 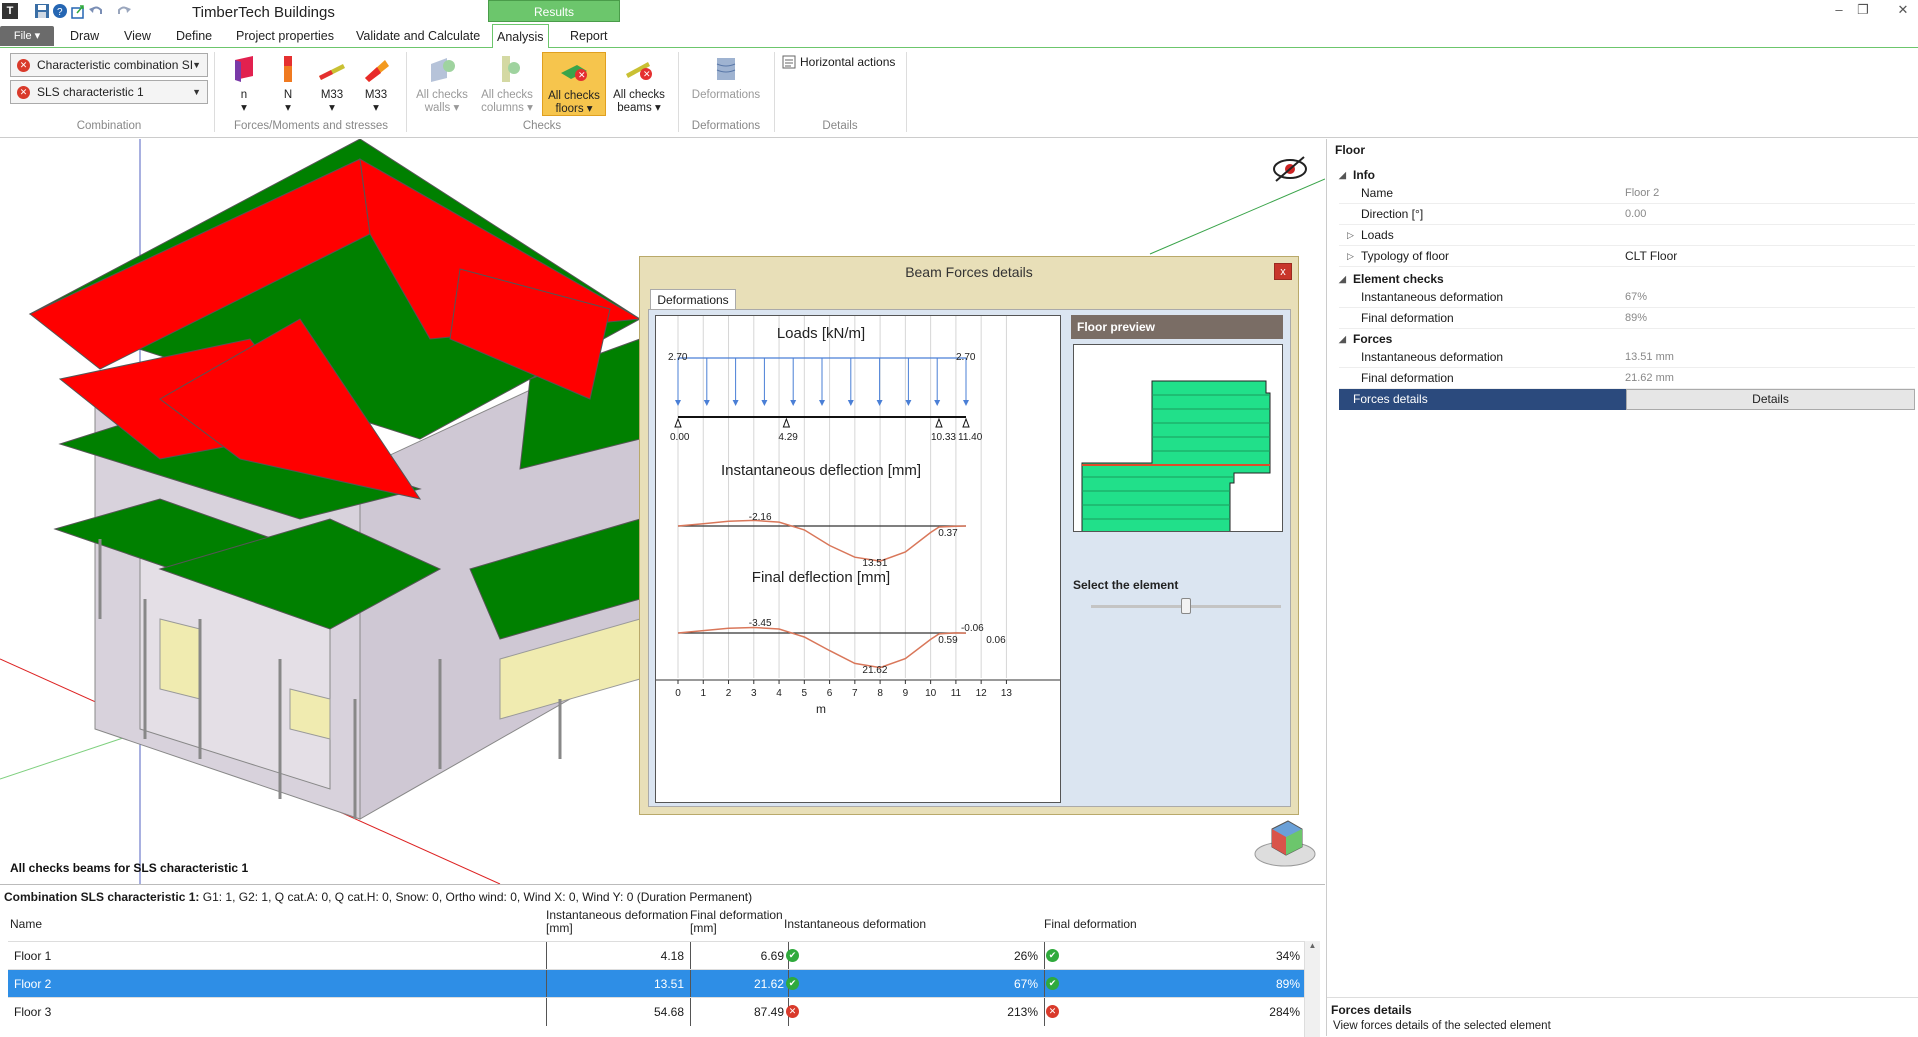 I want to click on visibility-eye-icon, so click(x=1290, y=169).